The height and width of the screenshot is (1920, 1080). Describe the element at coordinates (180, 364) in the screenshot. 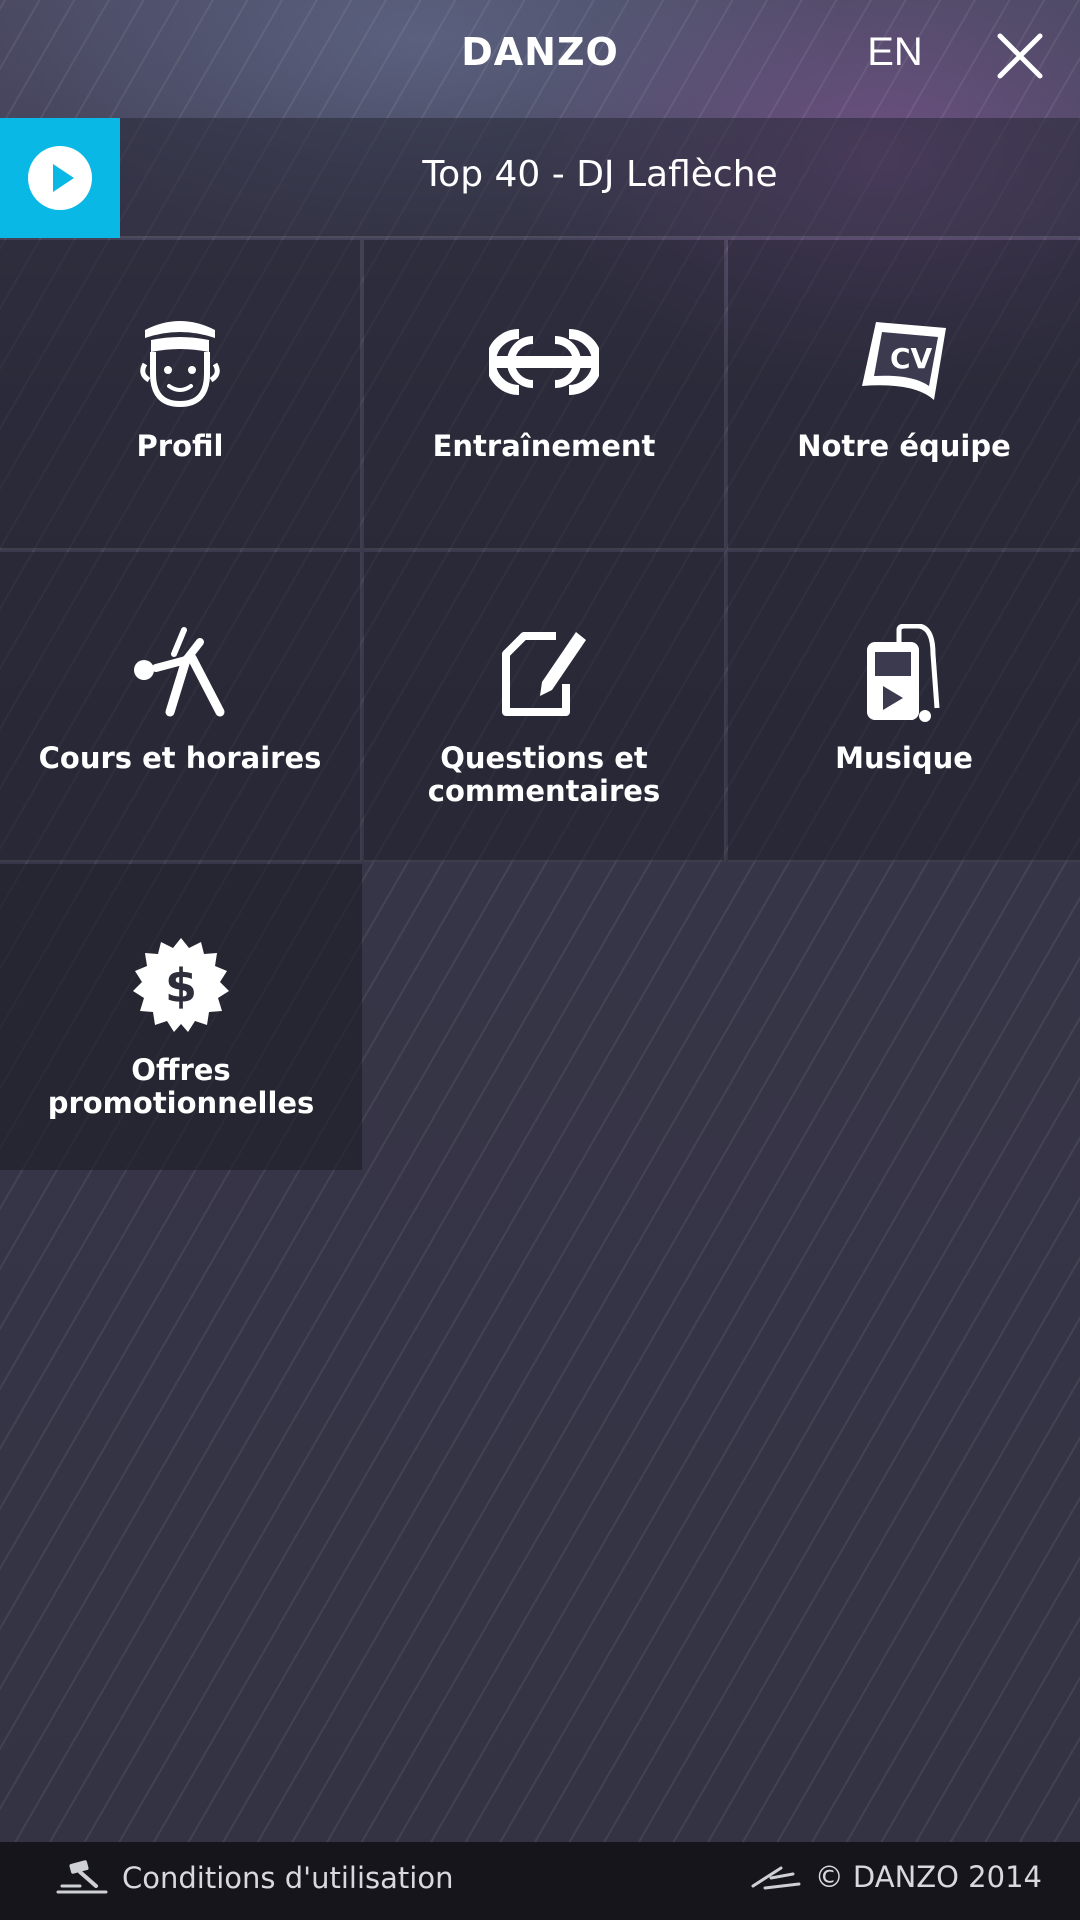

I see `dancer-face-icon` at that location.